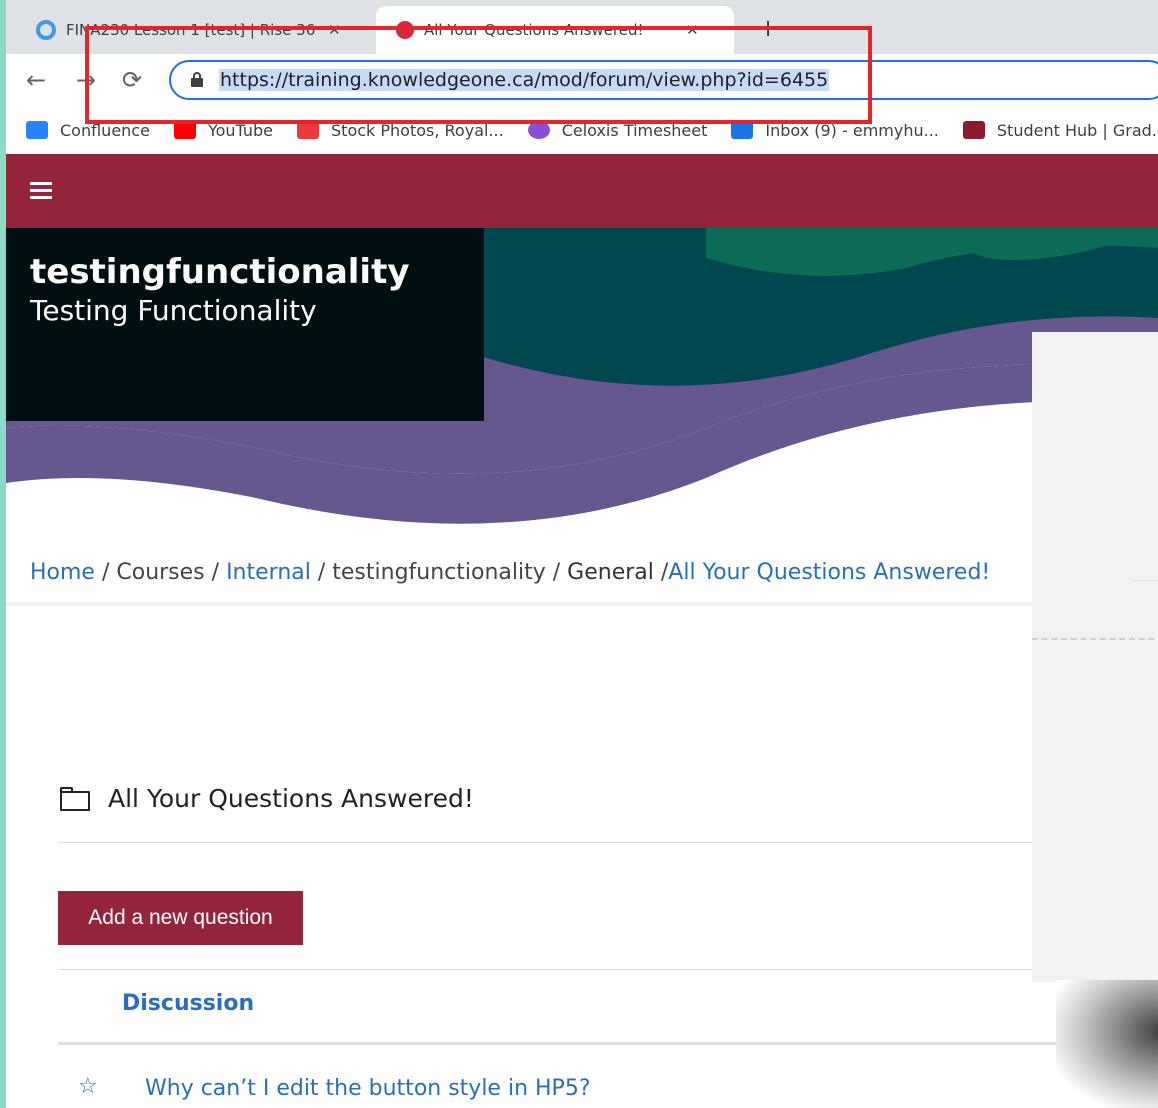 The height and width of the screenshot is (1108, 1158). Describe the element at coordinates (582, 604) in the screenshot. I see `breadcrumb-divider` at that location.